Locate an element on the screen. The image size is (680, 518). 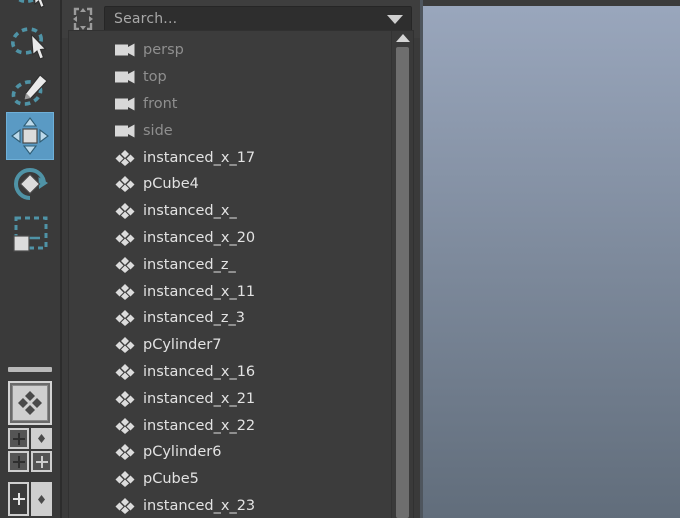
outliner-item: instanced_x_21 is located at coordinates (230, 398).